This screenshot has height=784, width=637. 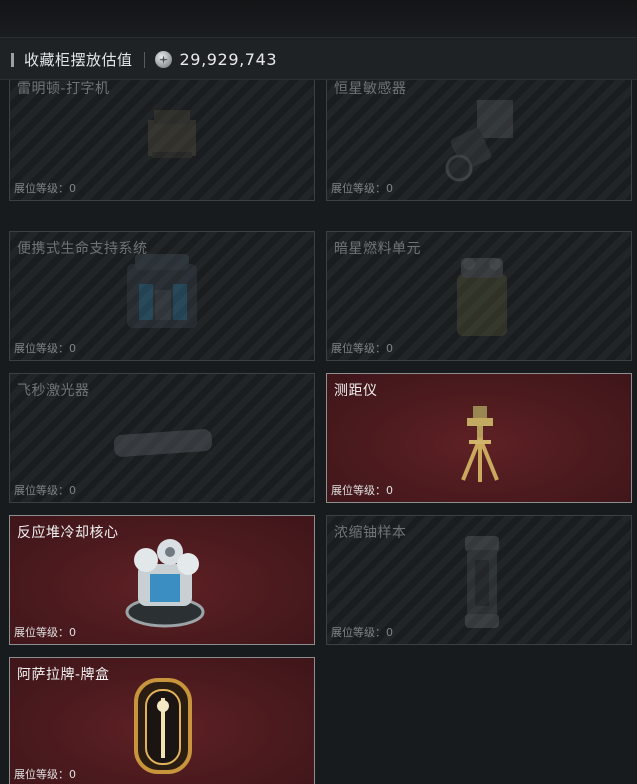 I want to click on life-support-icon, so click(x=162, y=298).